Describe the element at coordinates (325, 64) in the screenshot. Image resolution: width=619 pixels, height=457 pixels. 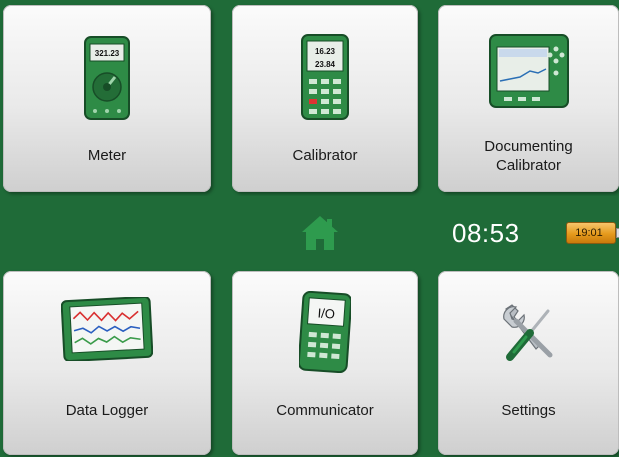
I see `svg-text: 23.84` at that location.